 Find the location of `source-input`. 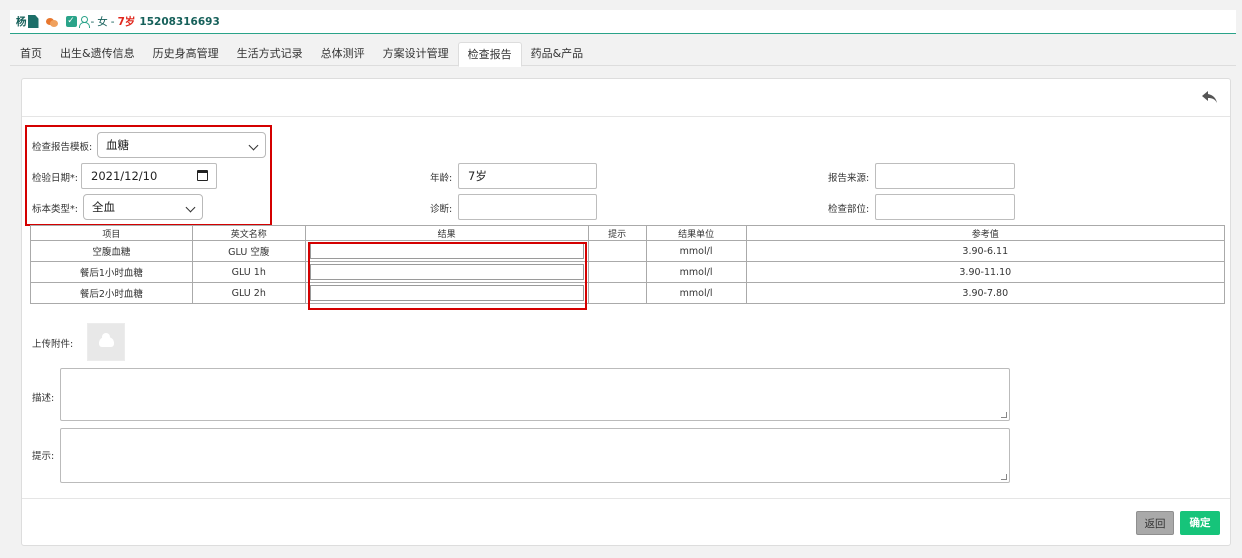

source-input is located at coordinates (945, 176).